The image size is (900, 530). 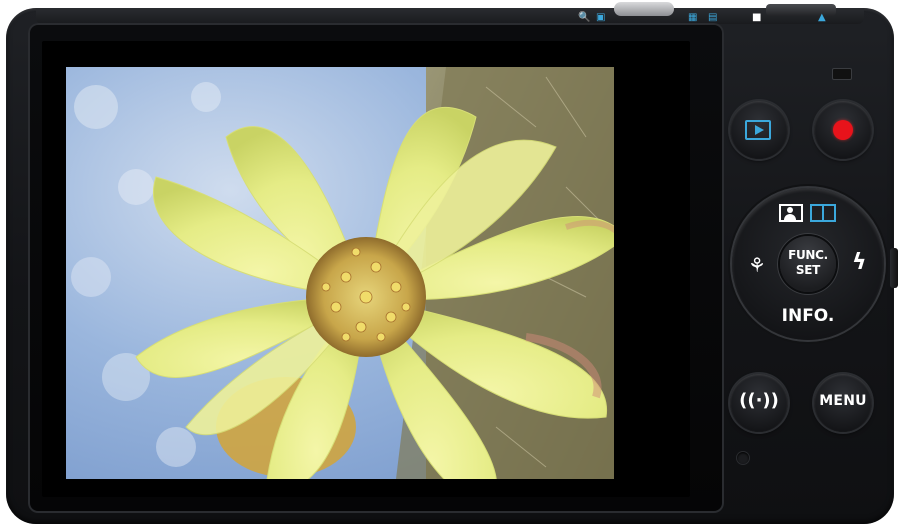 I want to click on portrait-icon, so click(x=791, y=213).